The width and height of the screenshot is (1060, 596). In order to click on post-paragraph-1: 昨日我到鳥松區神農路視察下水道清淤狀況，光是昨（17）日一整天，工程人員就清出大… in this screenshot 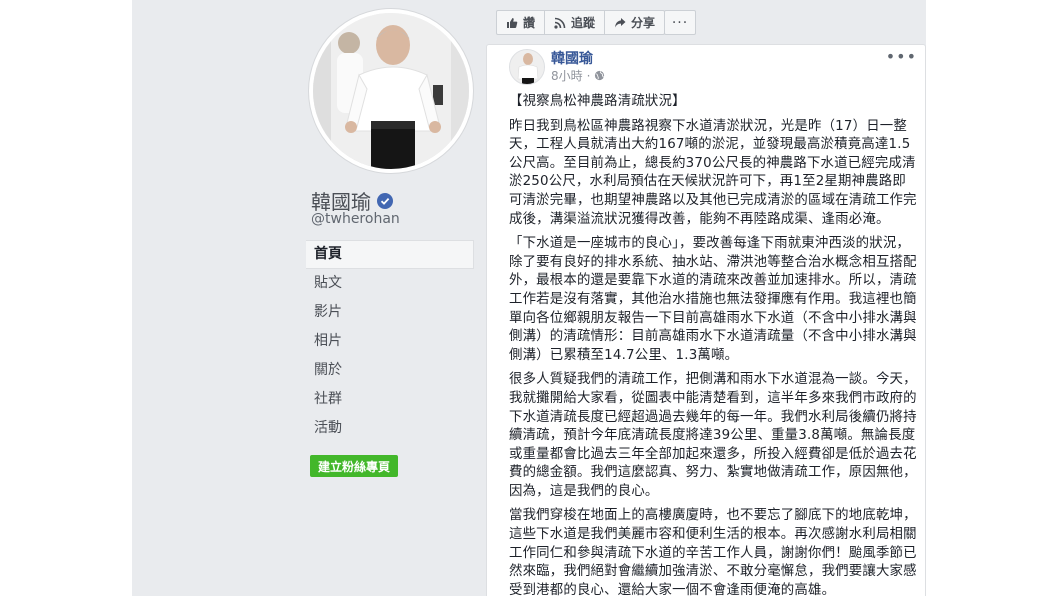, I will do `click(713, 172)`.